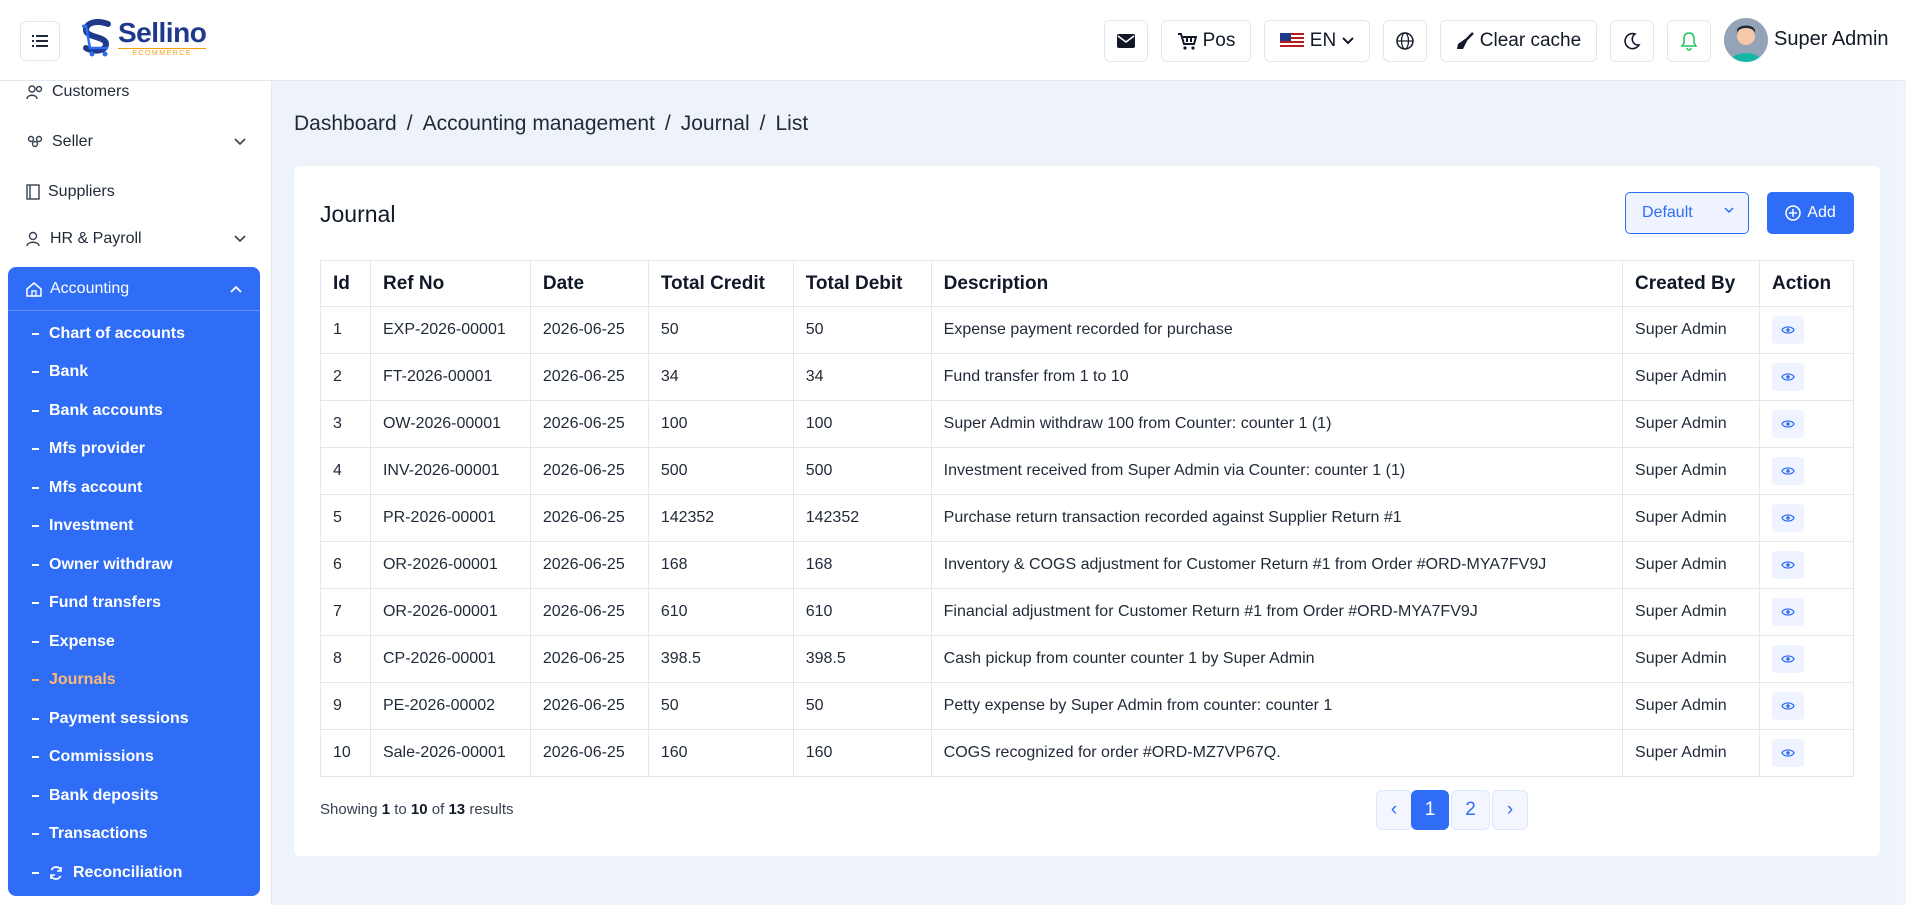 The image size is (1906, 905). I want to click on globe-button, so click(1405, 41).